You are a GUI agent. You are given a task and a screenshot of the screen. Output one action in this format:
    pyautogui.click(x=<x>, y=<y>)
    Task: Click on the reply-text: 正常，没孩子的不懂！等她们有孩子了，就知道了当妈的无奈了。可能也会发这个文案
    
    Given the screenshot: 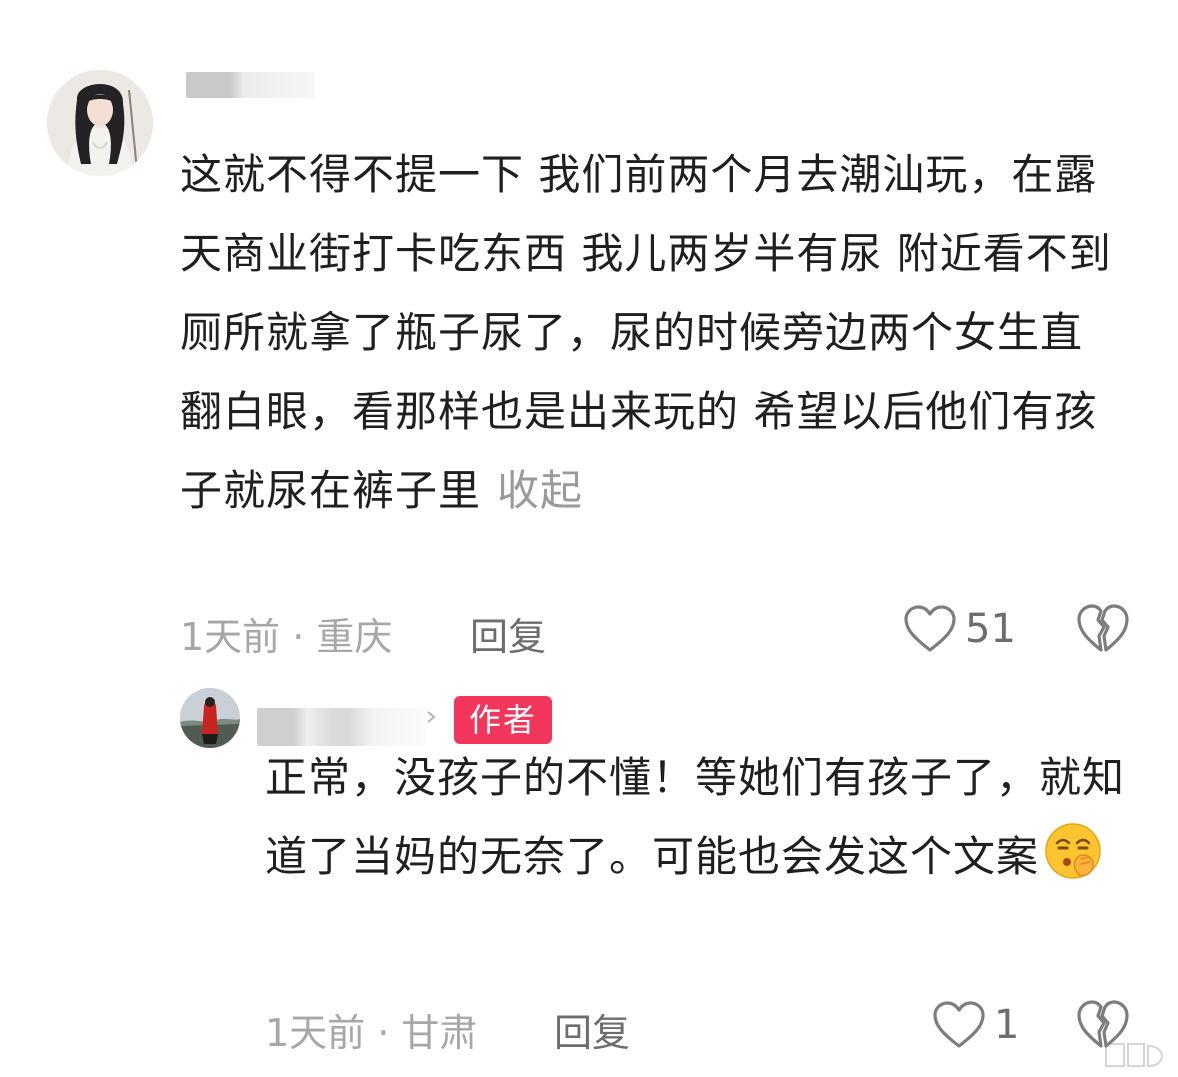 What is the action you would take?
    pyautogui.click(x=705, y=817)
    